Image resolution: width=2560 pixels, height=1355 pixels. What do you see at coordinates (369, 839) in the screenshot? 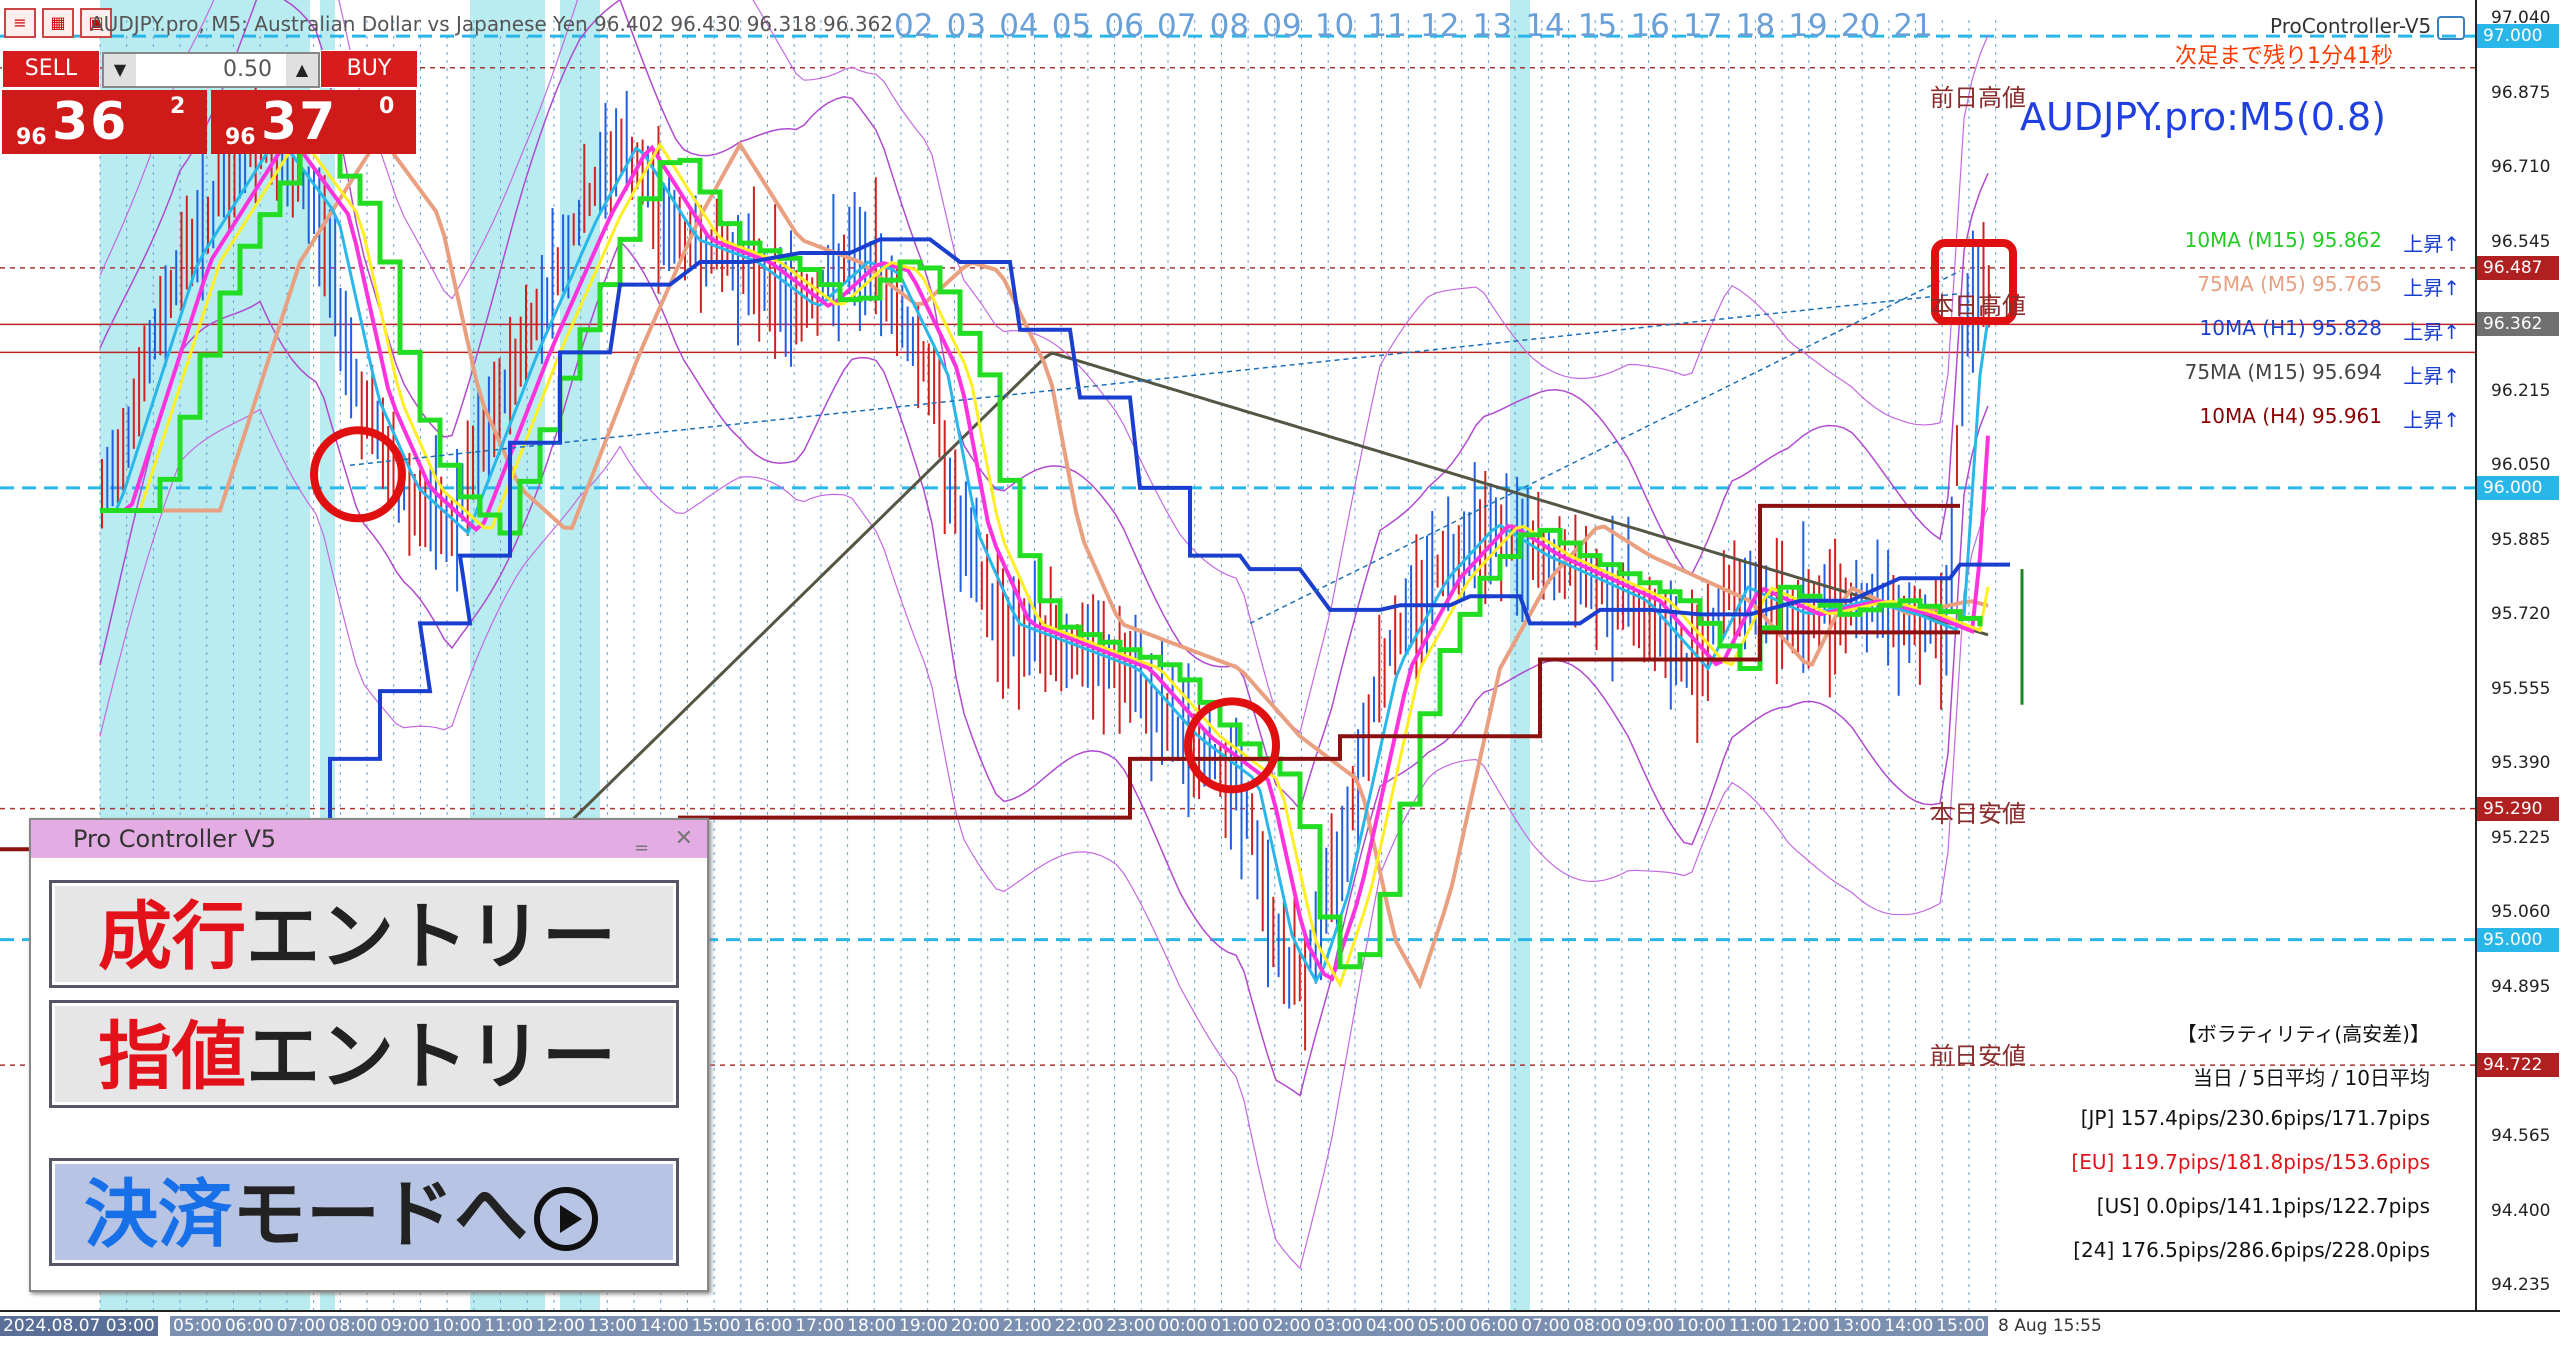
I see `pro-controller-titlebar: Pro Controller V5 ‗ ✕` at bounding box center [369, 839].